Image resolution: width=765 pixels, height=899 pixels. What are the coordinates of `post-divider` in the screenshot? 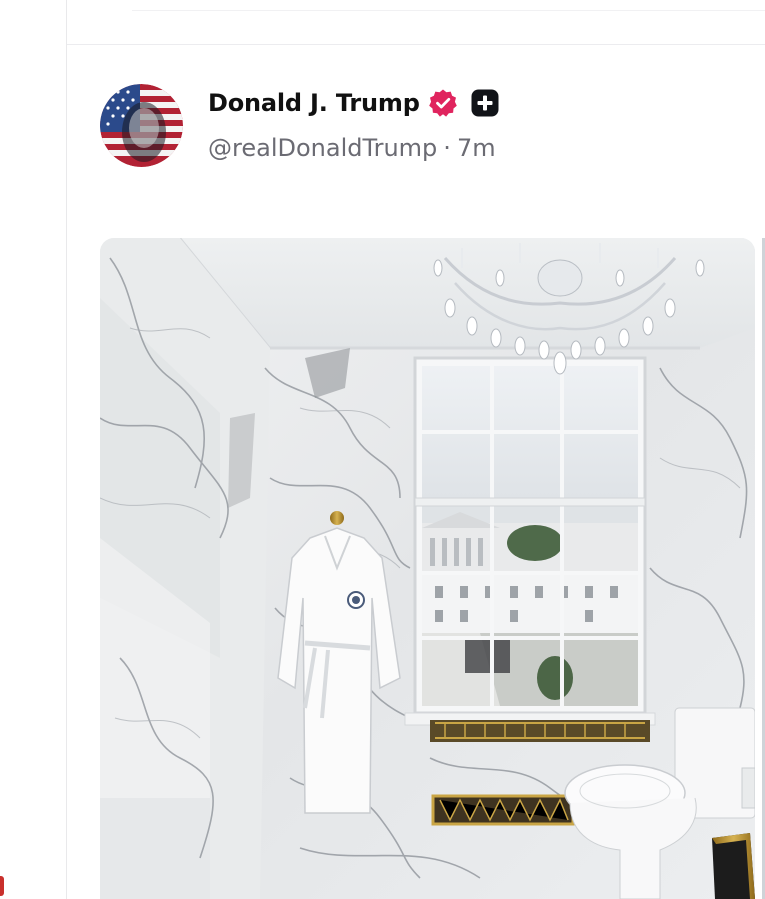 It's located at (416, 44).